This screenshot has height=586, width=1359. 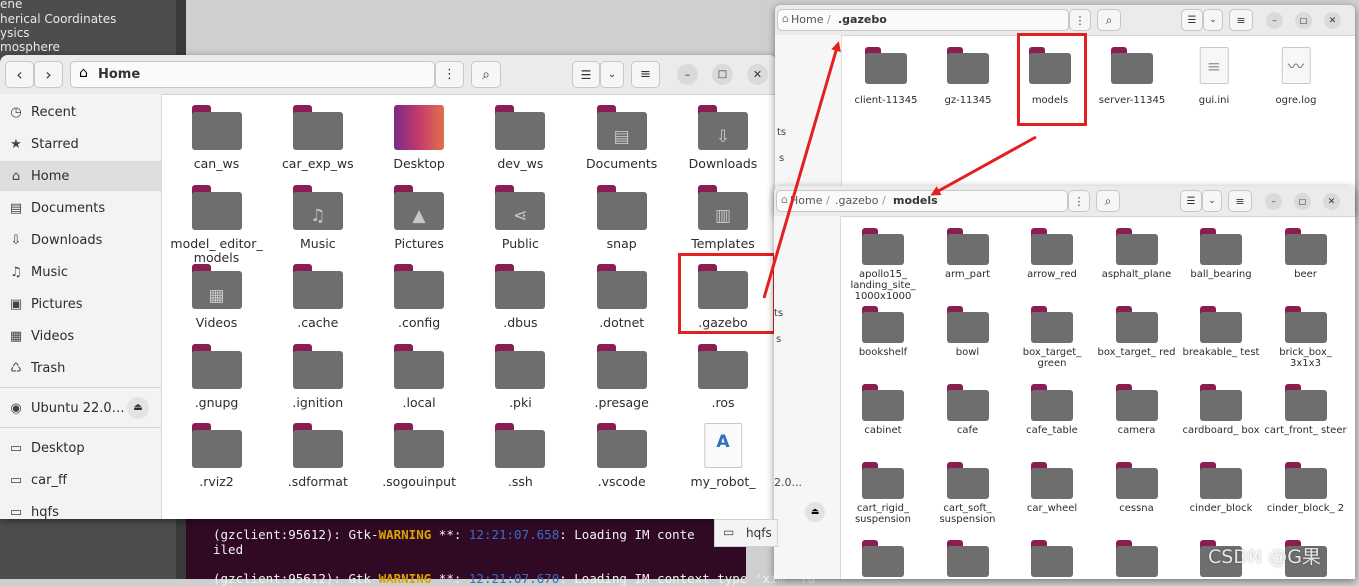 What do you see at coordinates (801, 170) in the screenshot?
I see `arrow-to-gazebo-window` at bounding box center [801, 170].